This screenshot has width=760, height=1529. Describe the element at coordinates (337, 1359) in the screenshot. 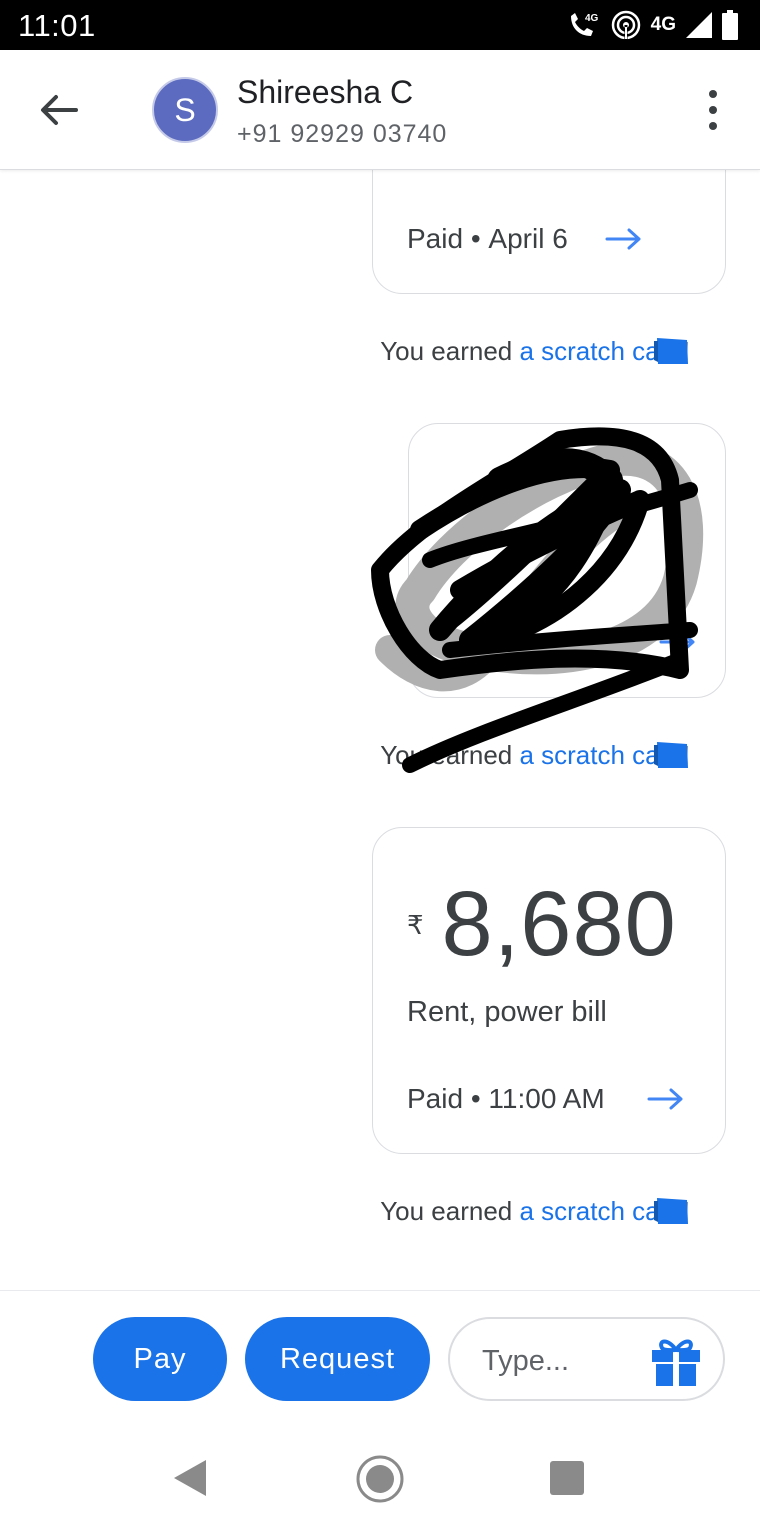

I see `request-button: Request` at that location.